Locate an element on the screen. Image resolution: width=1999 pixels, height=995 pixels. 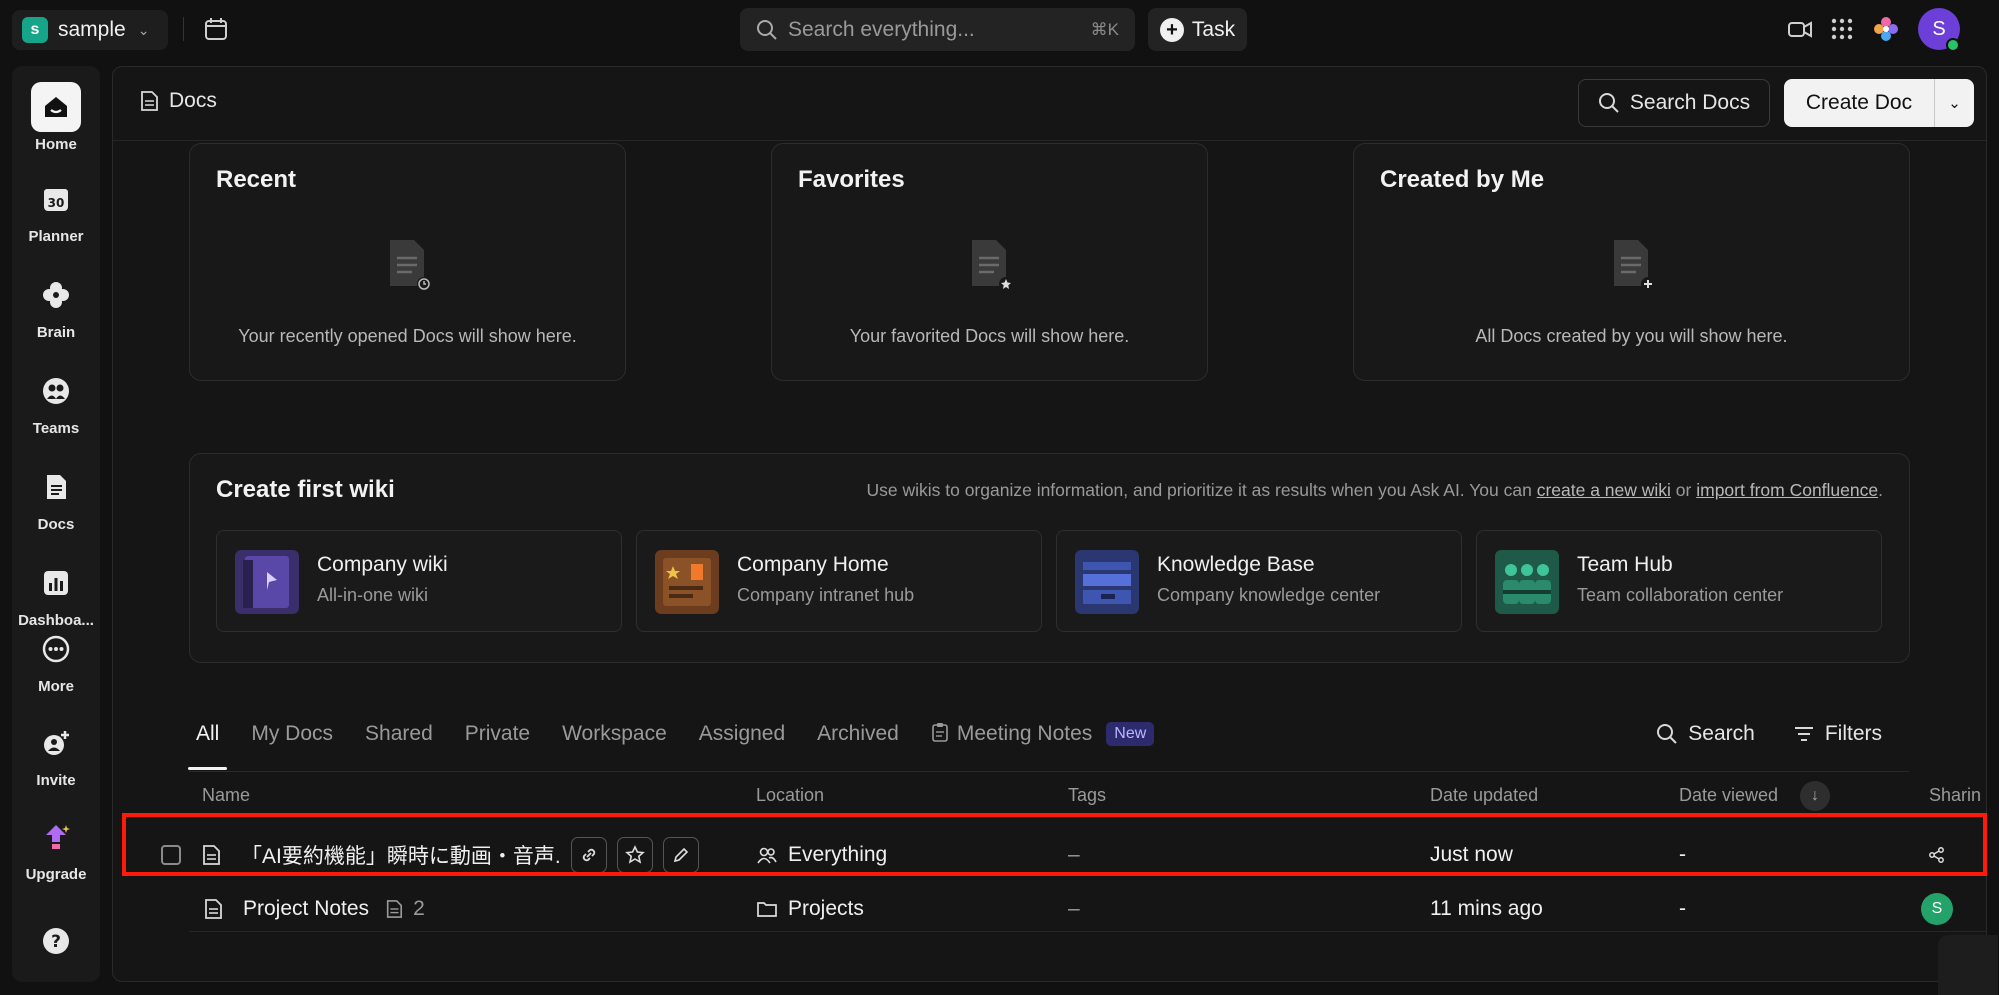
sidebar-label: Upgrade is located at coordinates (56, 874).